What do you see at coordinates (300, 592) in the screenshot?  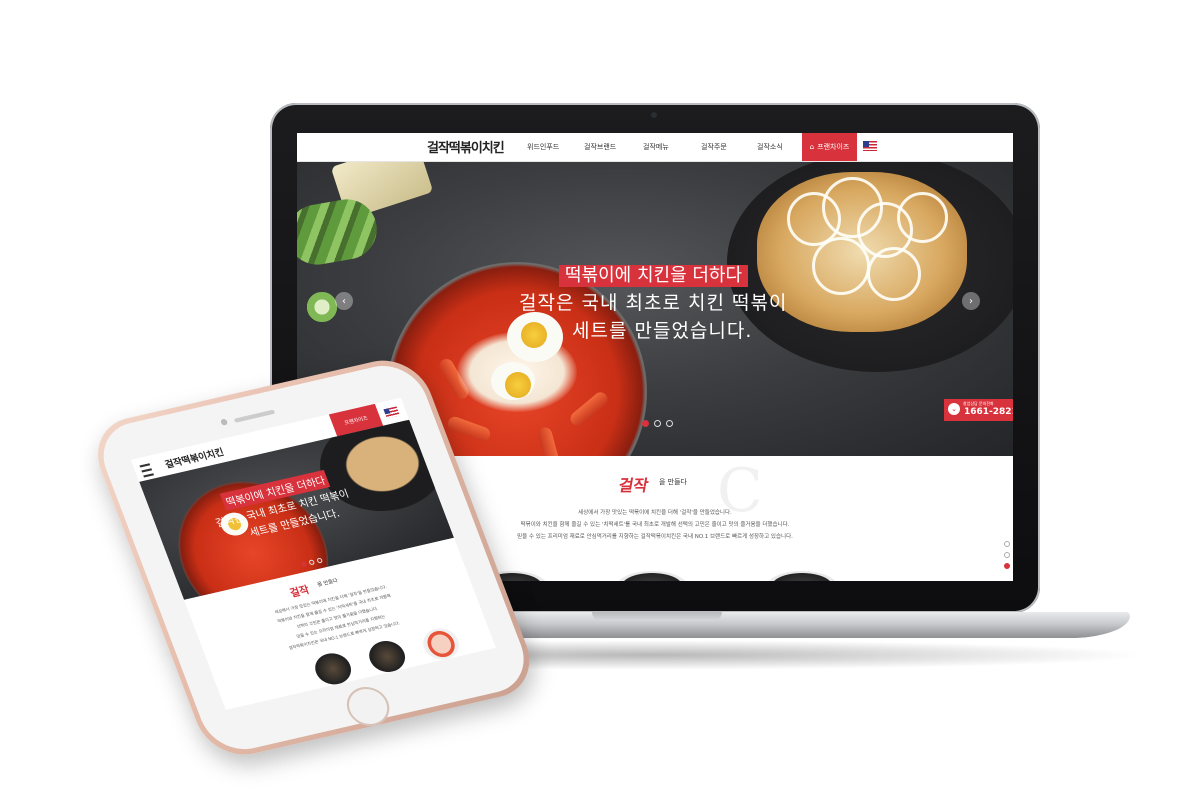 I see `mobile-intro-brand-word: 걸작` at bounding box center [300, 592].